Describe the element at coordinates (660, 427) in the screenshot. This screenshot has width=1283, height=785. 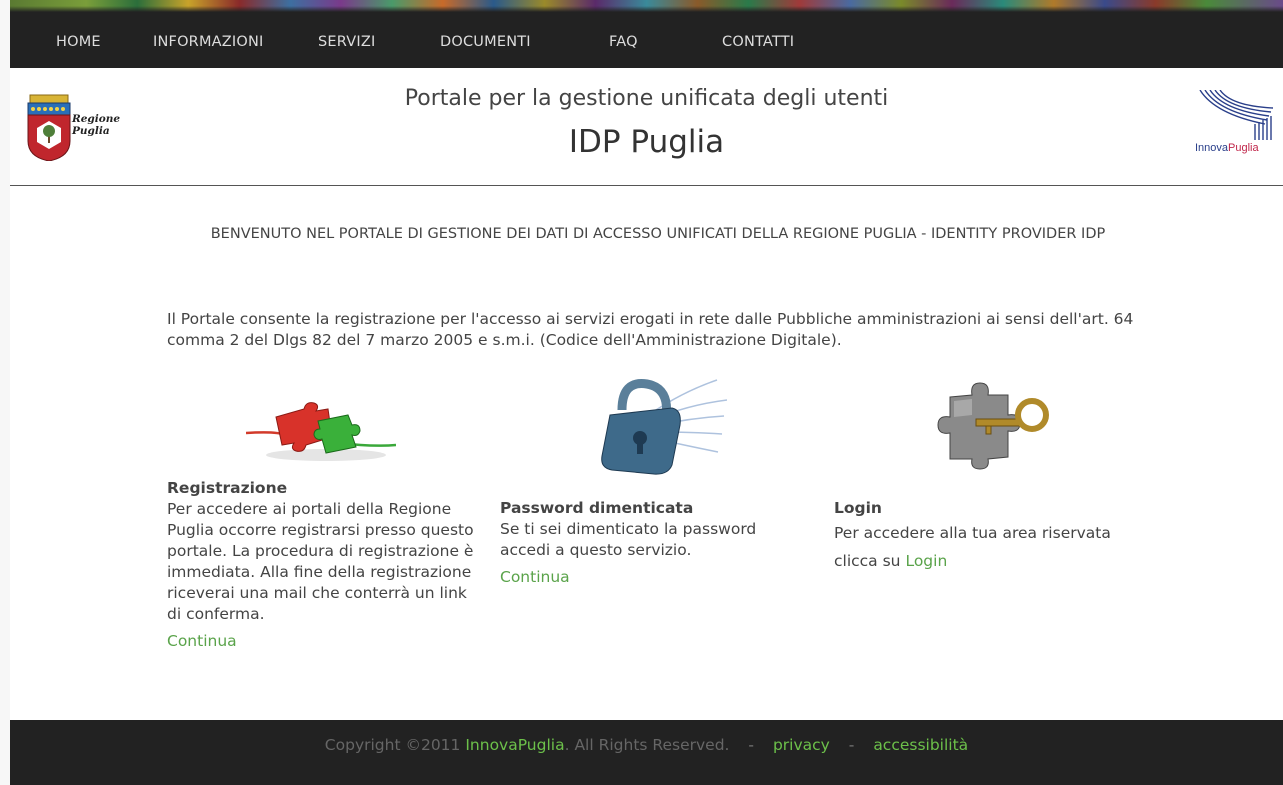
I see `padlock-icon` at that location.